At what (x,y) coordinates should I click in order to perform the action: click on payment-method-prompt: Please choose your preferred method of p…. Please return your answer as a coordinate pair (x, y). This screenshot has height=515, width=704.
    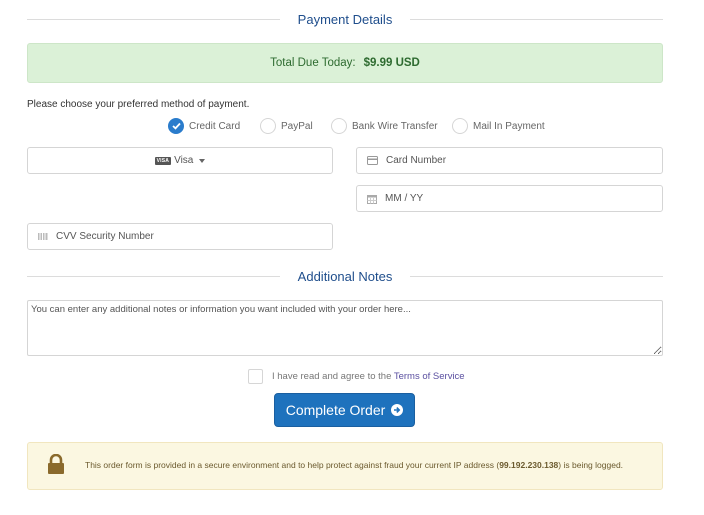
    Looking at the image, I should click on (138, 104).